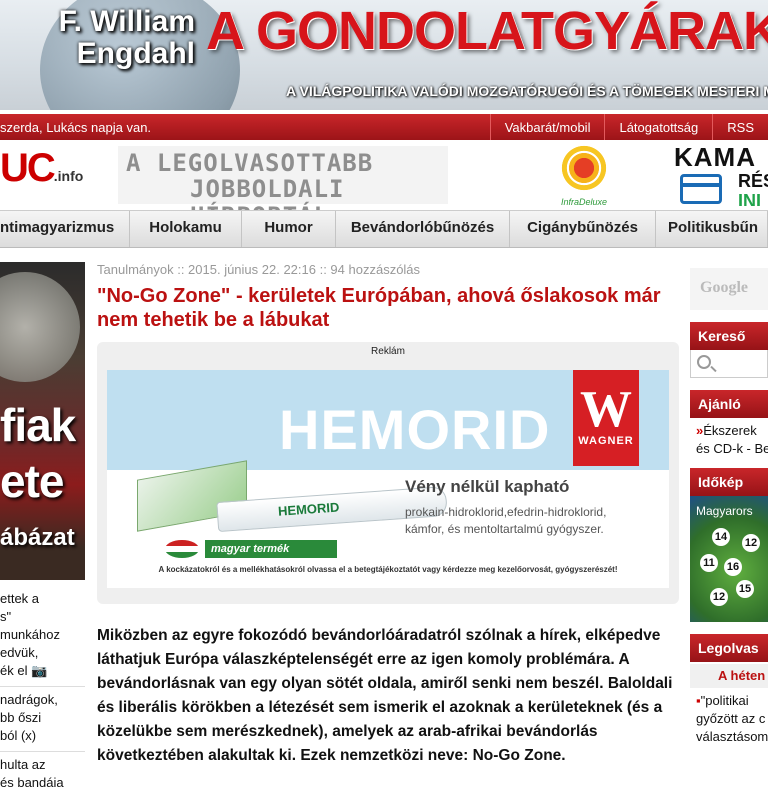  Describe the element at coordinates (504, 529) in the screenshot. I see `ingredients-line-2: kámfor, és mentoltartalmú gyógyszer.` at that location.